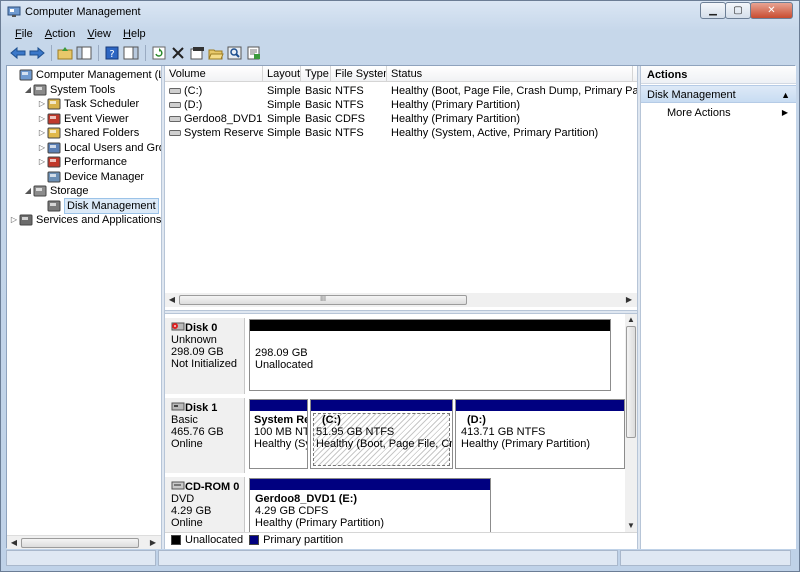 The height and width of the screenshot is (572, 800). Describe the element at coordinates (718, 113) in the screenshot. I see `more-actions-item: More Actions ▶` at that location.